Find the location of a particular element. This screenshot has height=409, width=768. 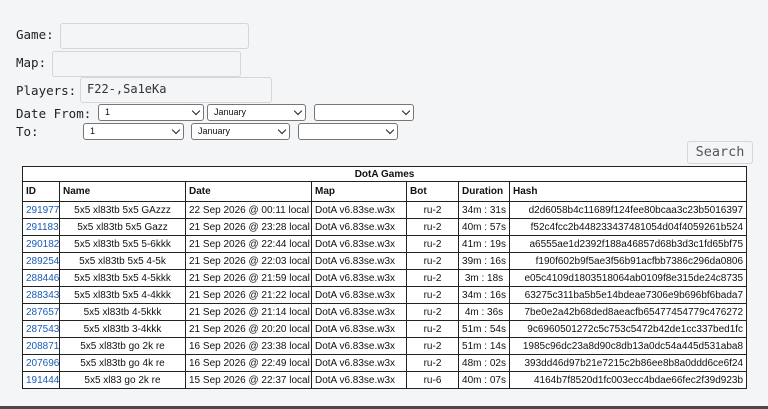

game-duration-cell: 40m : 57s is located at coordinates (484, 227).